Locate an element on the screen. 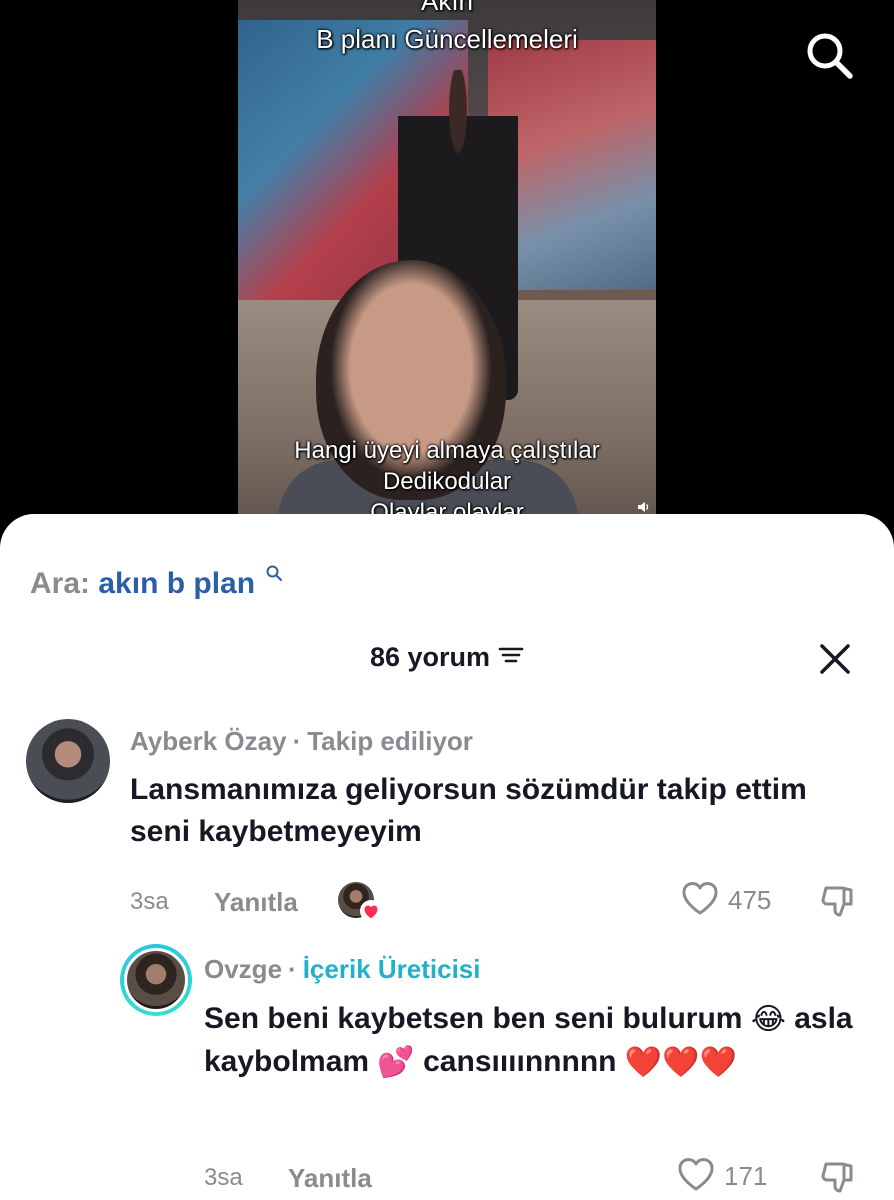 Image resolution: width=894 pixels, height=1200 pixels. following-badge: Takip ediliyor is located at coordinates (390, 741).